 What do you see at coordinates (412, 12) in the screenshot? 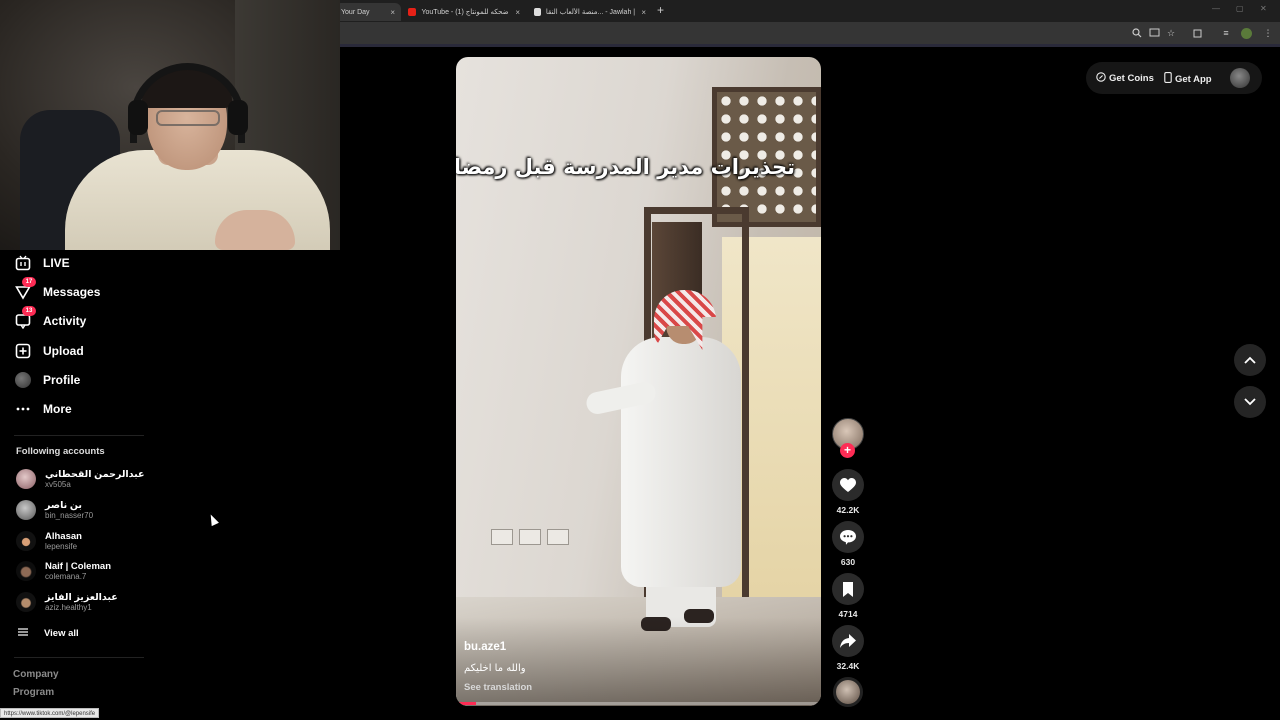
I see `youtube-favicon-icon` at bounding box center [412, 12].